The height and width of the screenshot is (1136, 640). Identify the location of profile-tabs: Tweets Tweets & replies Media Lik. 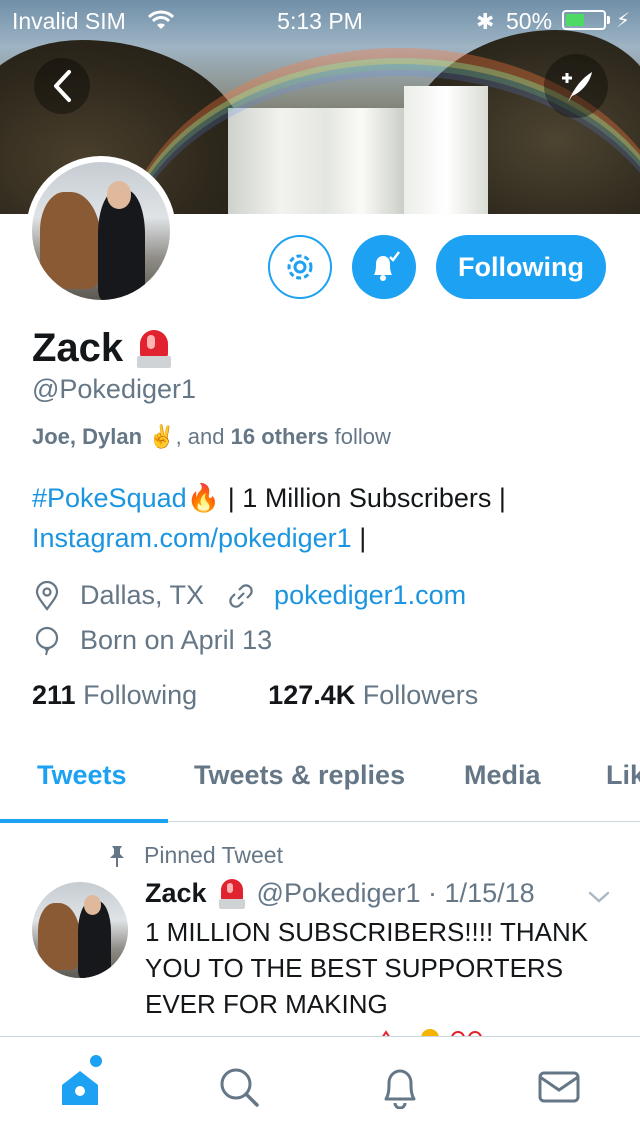
(320, 781).